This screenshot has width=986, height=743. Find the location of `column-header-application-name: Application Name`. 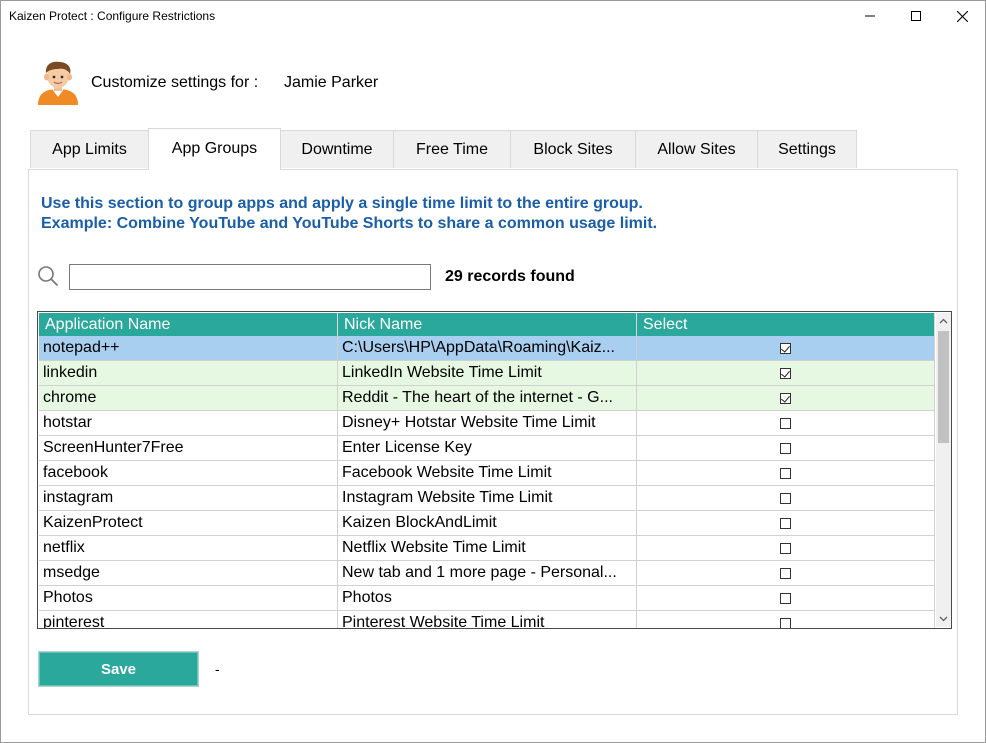

column-header-application-name: Application Name is located at coordinates (188, 324).